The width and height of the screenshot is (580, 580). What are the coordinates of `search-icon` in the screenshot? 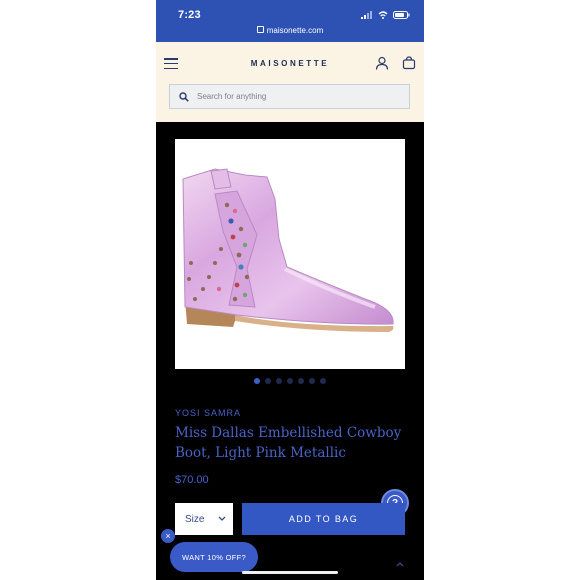 It's located at (184, 96).